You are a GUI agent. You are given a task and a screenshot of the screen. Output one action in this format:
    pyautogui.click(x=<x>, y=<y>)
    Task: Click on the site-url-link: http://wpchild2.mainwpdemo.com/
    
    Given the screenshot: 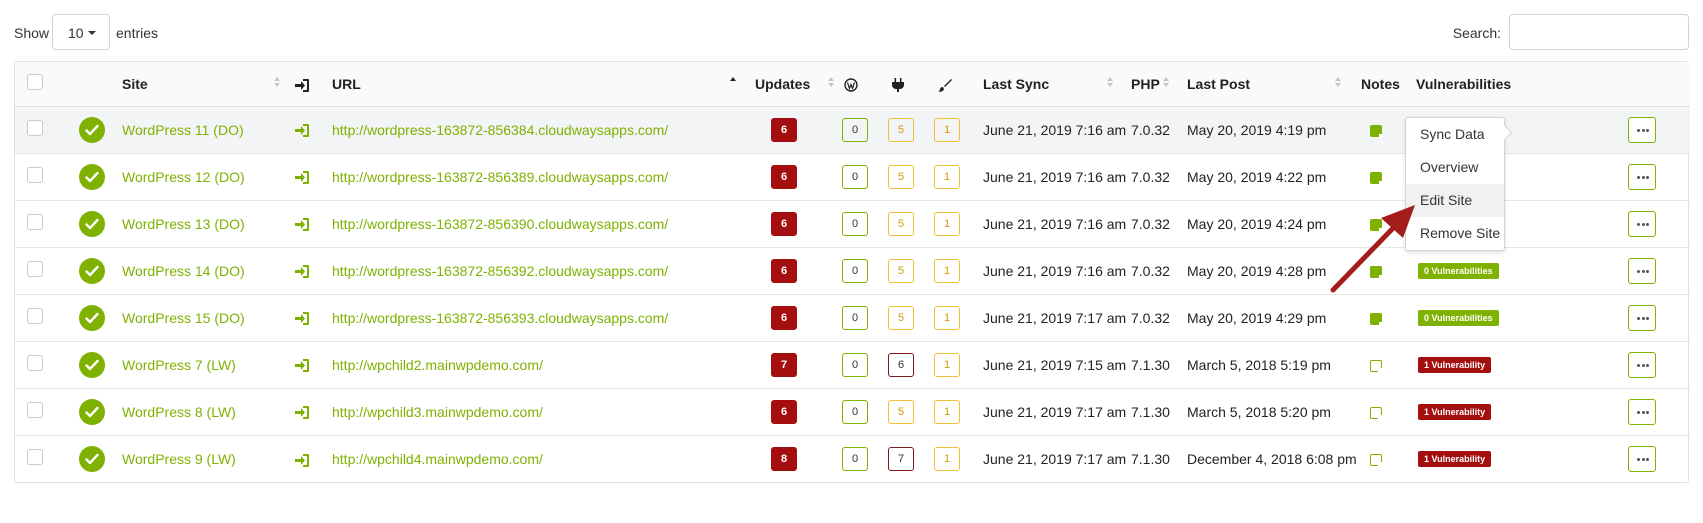 What is the action you would take?
    pyautogui.click(x=437, y=365)
    